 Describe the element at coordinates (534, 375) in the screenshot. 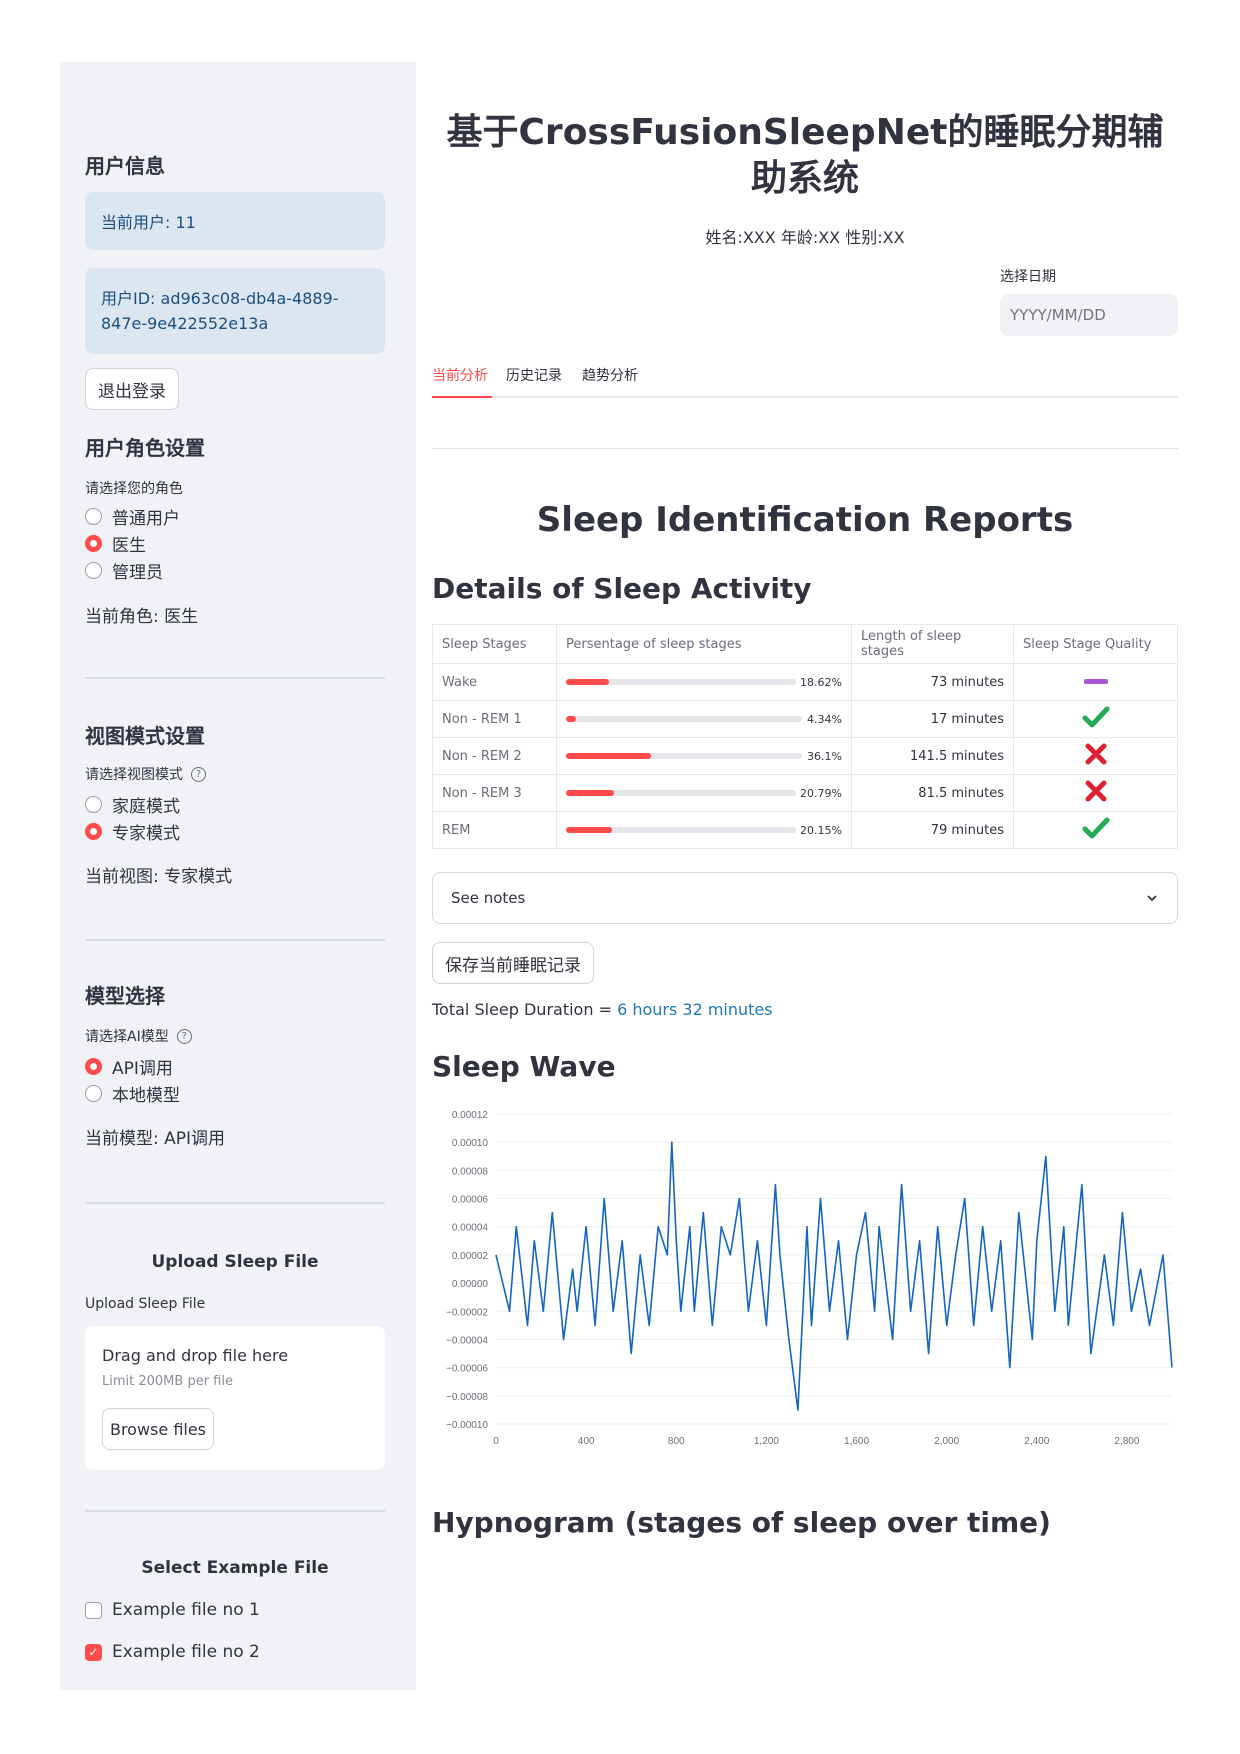

I see `tab-history: 历史记录` at that location.